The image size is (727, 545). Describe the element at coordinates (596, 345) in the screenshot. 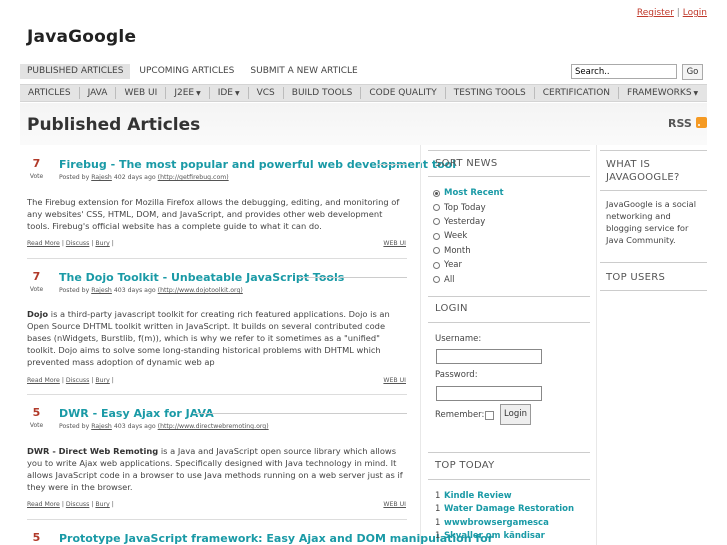

I see `column-divider` at that location.